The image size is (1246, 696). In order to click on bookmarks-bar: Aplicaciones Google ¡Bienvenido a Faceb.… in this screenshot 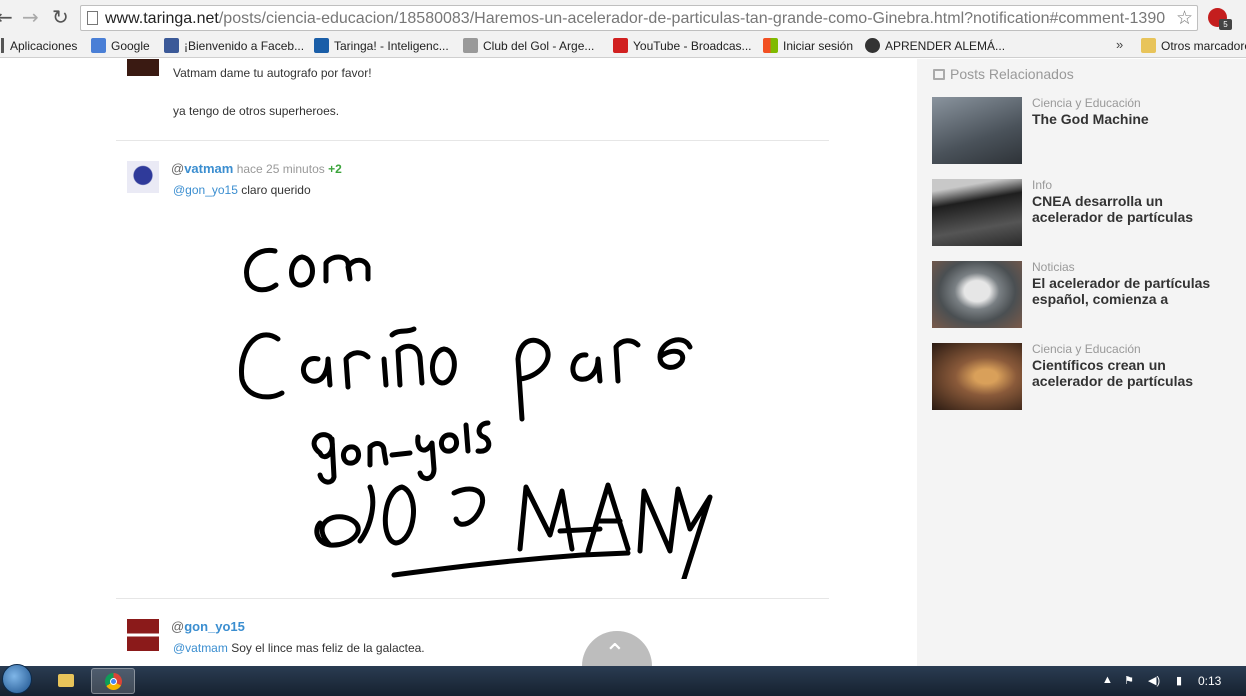, I will do `click(623, 46)`.